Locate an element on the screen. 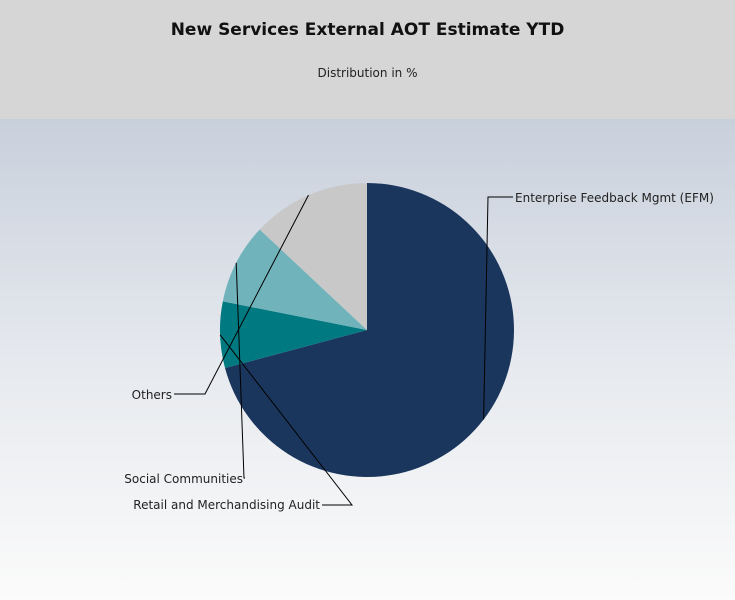  data-label-retail-and-merchandising-audit: Retail and Merchandising Audit is located at coordinates (226, 505).